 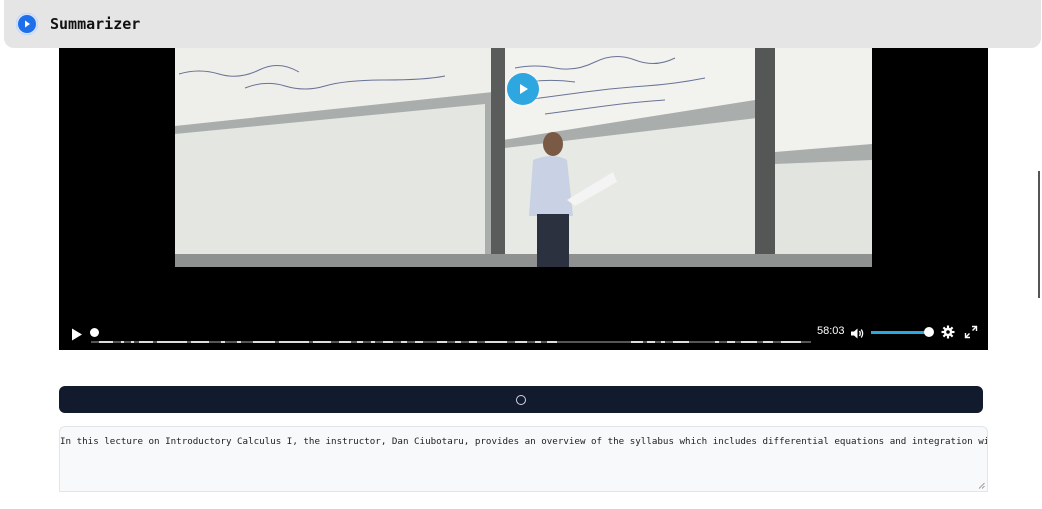 I want to click on settings-button, so click(x=948, y=333).